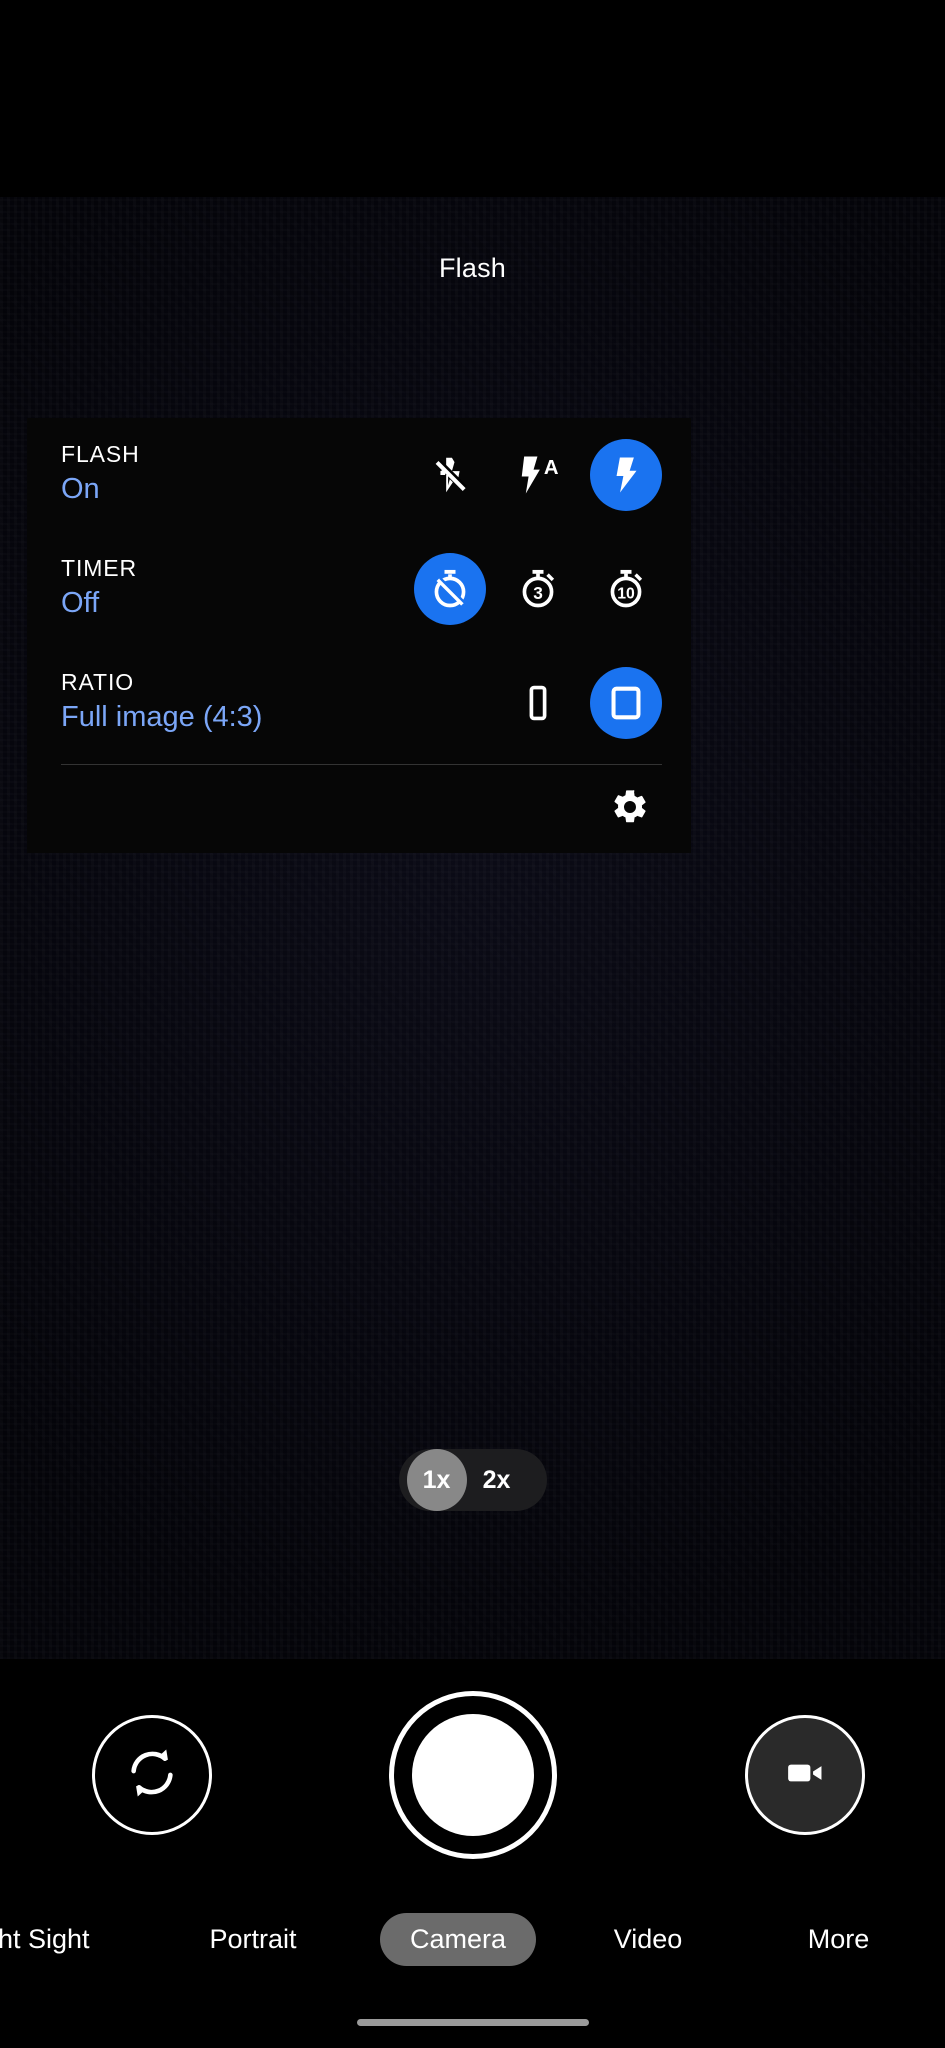 Image resolution: width=945 pixels, height=2048 pixels. I want to click on timer-10-seconds-button: 10, so click(626, 589).